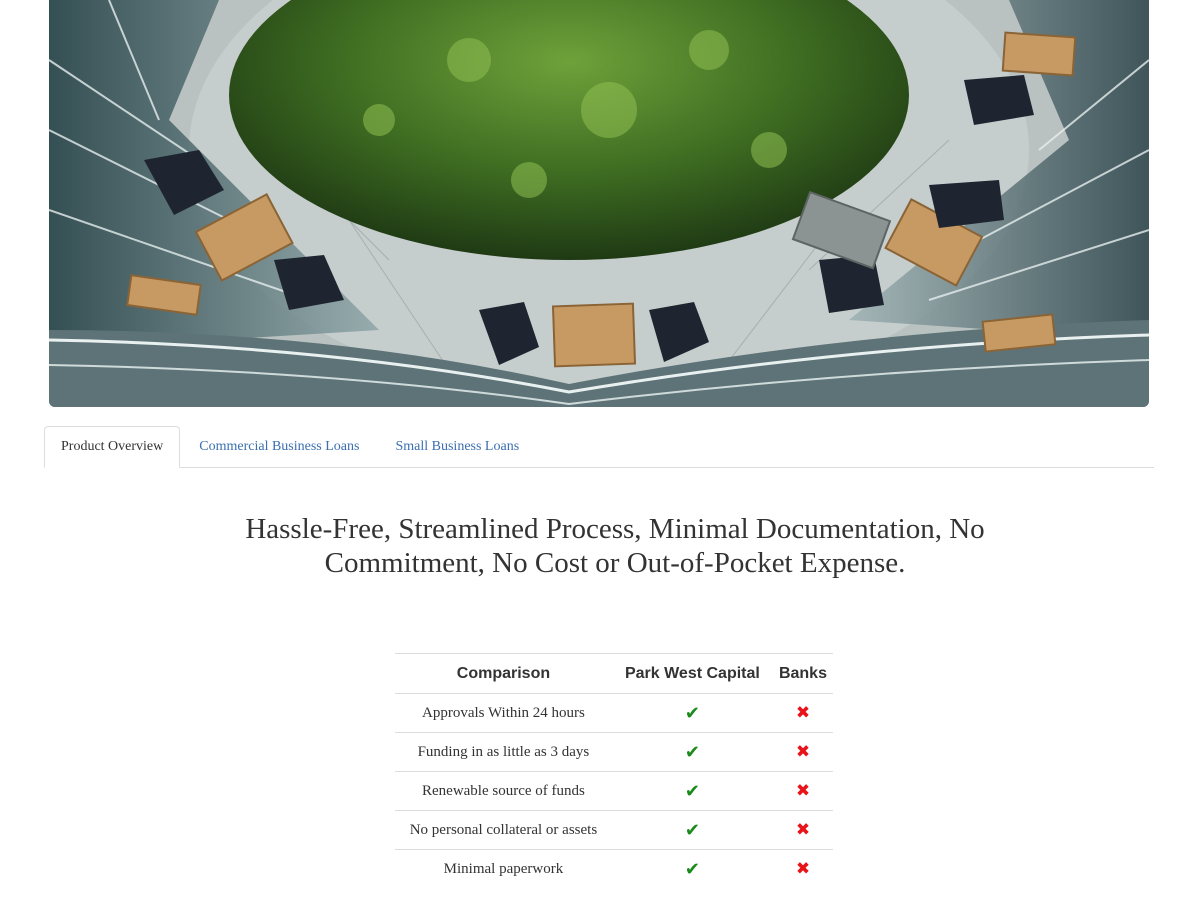  I want to click on header-comparison: Comparison, so click(503, 673).